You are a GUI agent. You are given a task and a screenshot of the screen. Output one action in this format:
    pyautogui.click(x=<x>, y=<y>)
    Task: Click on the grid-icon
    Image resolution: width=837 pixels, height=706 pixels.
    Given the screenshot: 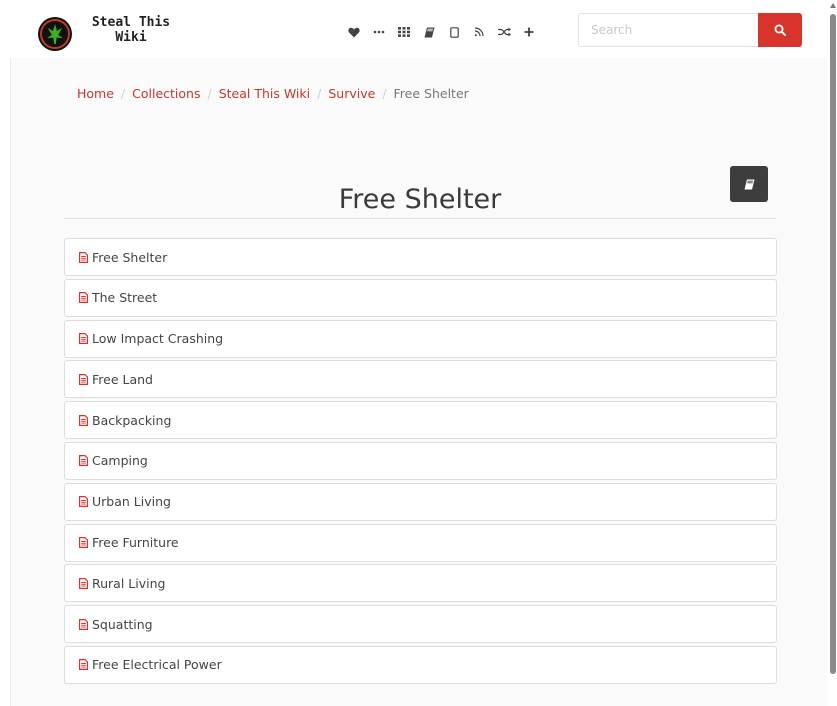 What is the action you would take?
    pyautogui.click(x=404, y=32)
    